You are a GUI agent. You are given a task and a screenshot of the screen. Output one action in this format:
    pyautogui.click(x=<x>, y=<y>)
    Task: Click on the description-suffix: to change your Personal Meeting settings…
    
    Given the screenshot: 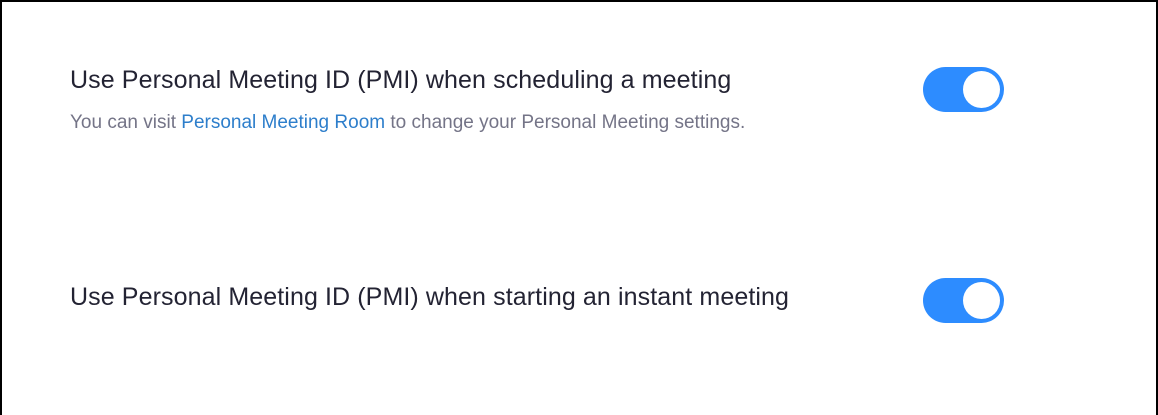 What is the action you would take?
    pyautogui.click(x=565, y=122)
    